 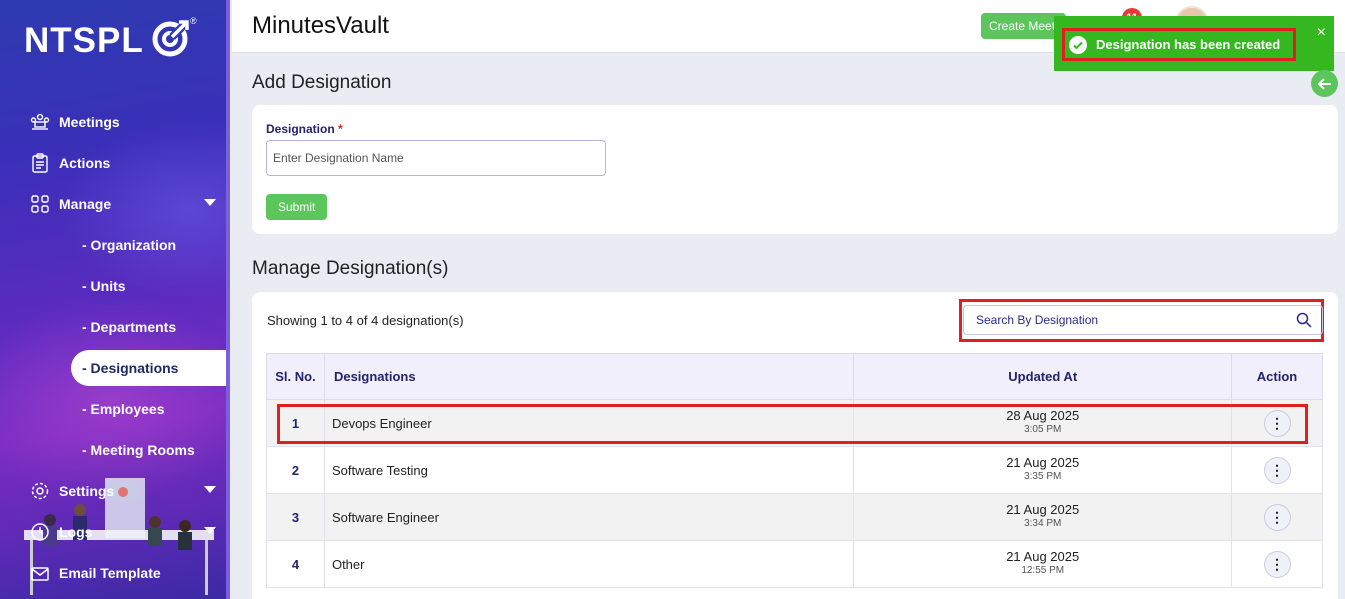 I want to click on arrow-left-icon, so click(x=1324, y=83).